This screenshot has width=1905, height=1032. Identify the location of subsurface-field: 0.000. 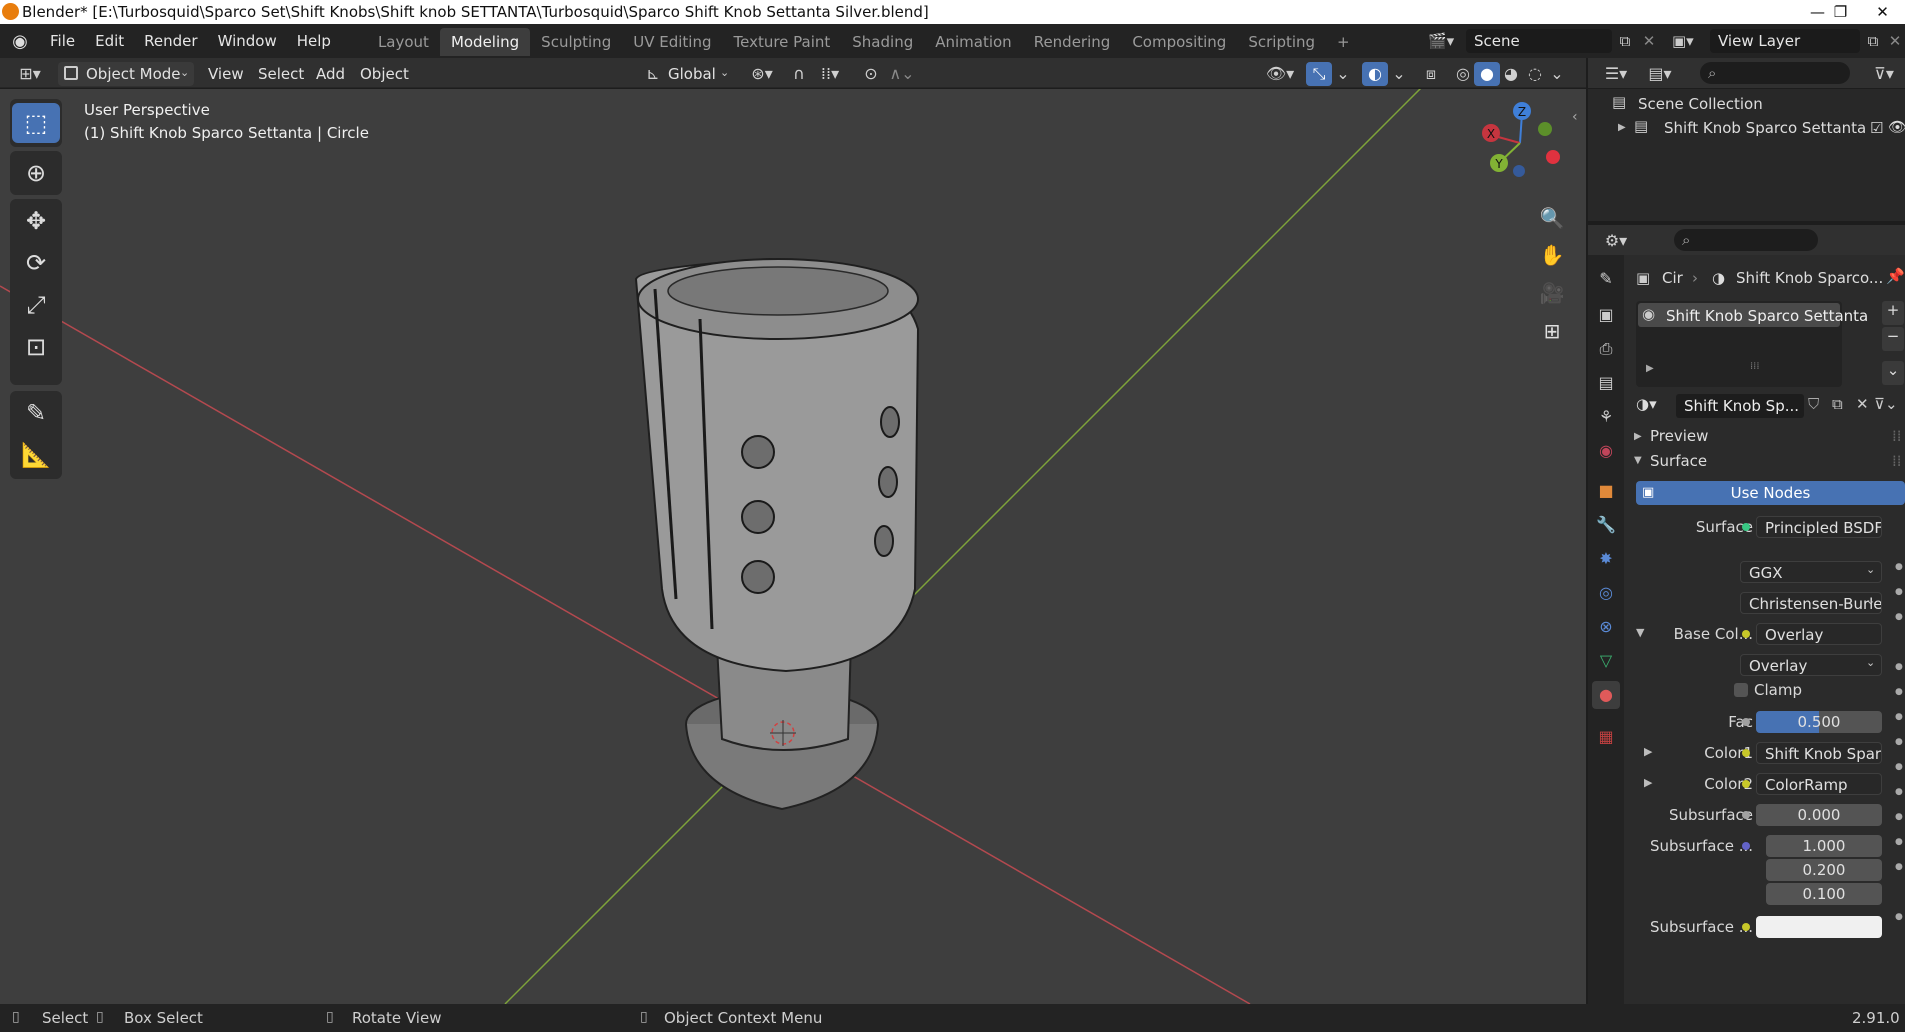
(1819, 815).